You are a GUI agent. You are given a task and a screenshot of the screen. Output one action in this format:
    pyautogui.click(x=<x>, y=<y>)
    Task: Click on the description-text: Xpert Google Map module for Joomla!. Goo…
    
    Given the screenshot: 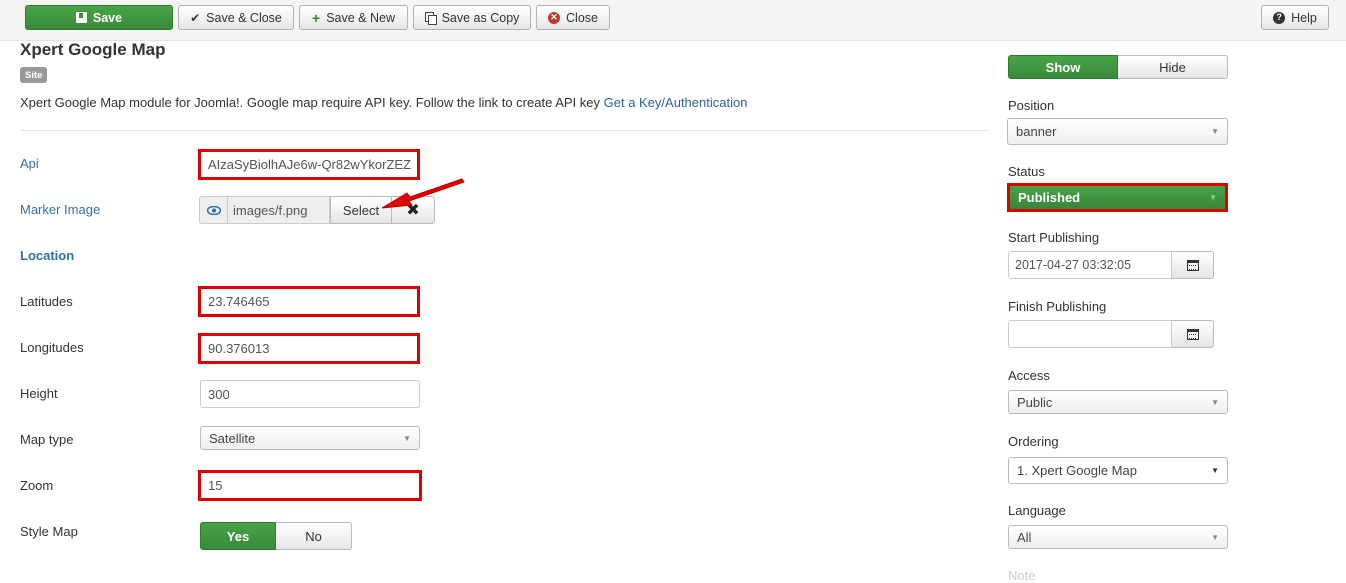 What is the action you would take?
    pyautogui.click(x=310, y=102)
    